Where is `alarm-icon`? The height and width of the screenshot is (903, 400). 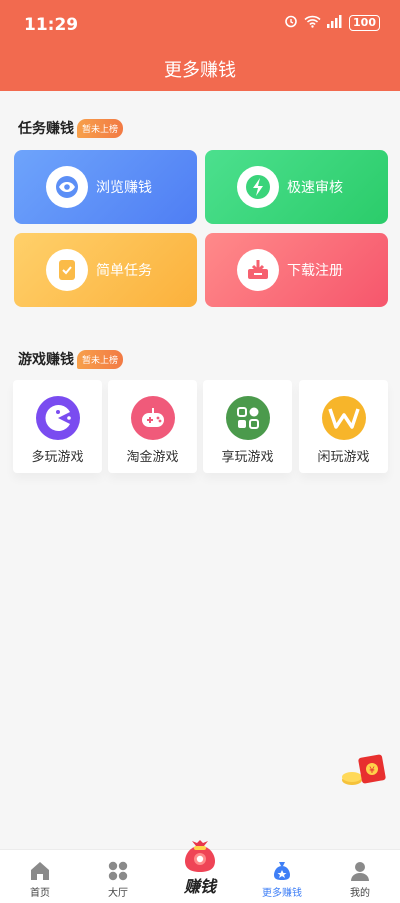
alarm-icon is located at coordinates (291, 22).